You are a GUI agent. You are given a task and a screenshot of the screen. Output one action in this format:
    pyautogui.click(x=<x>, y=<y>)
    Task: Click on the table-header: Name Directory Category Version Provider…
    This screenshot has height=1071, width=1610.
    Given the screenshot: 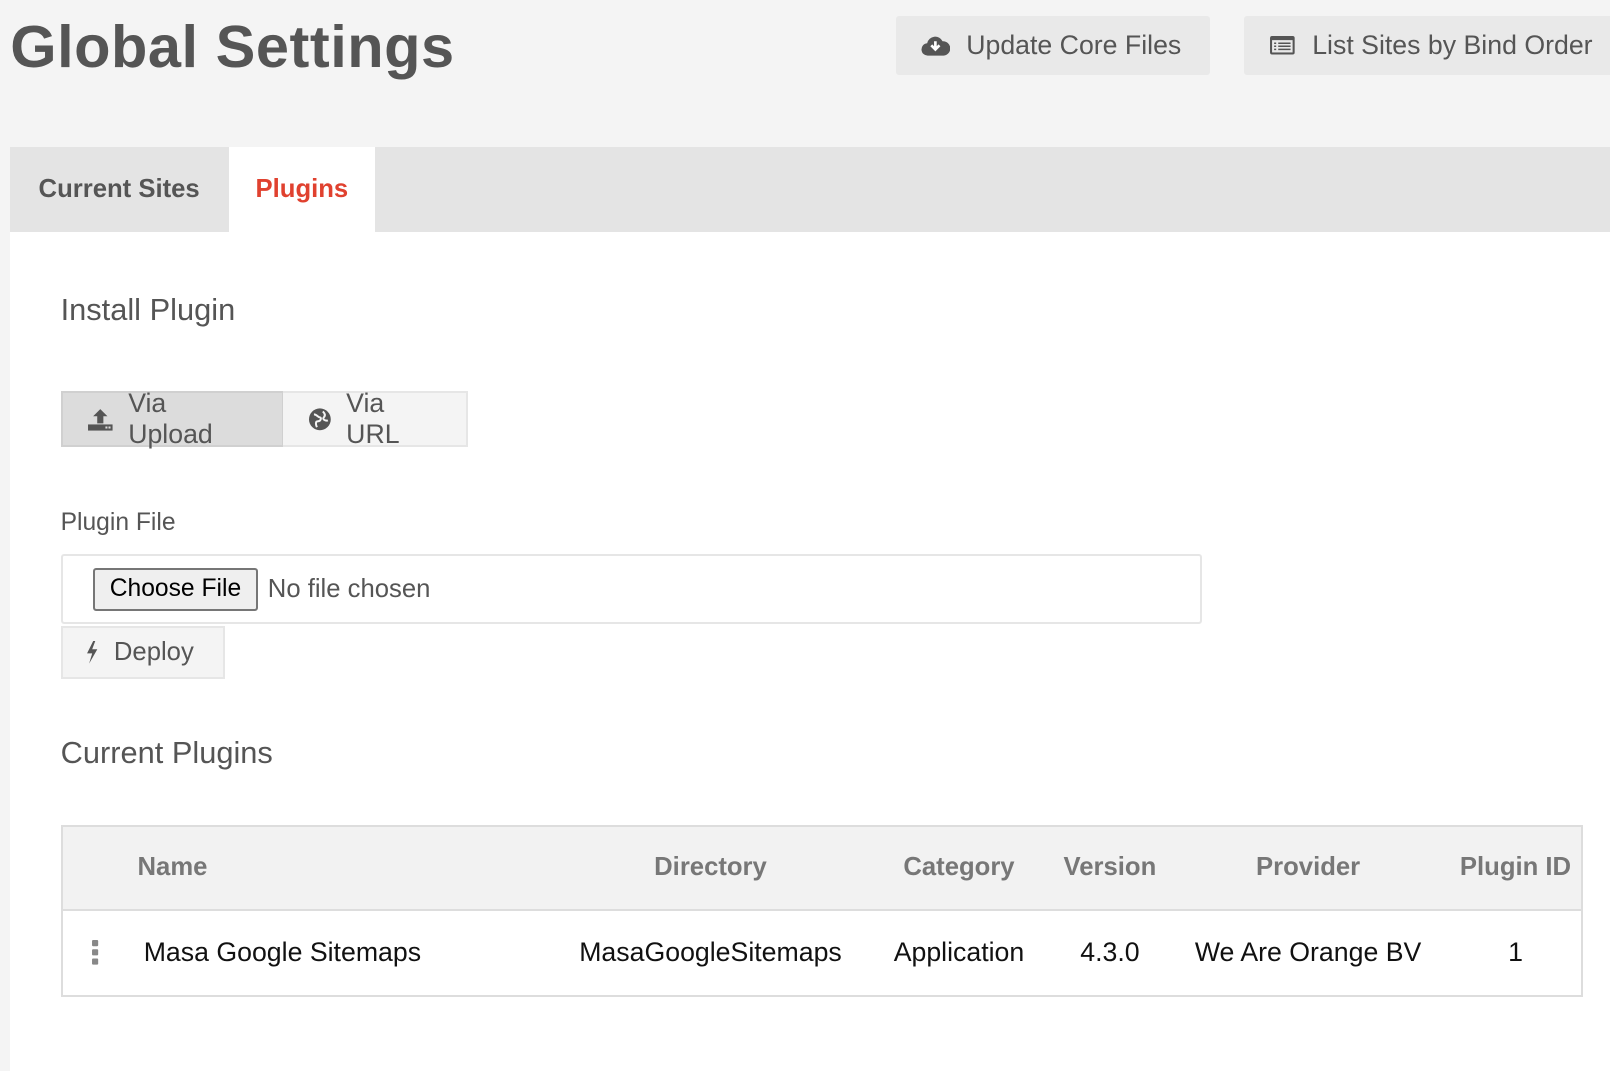 What is the action you would take?
    pyautogui.click(x=822, y=868)
    